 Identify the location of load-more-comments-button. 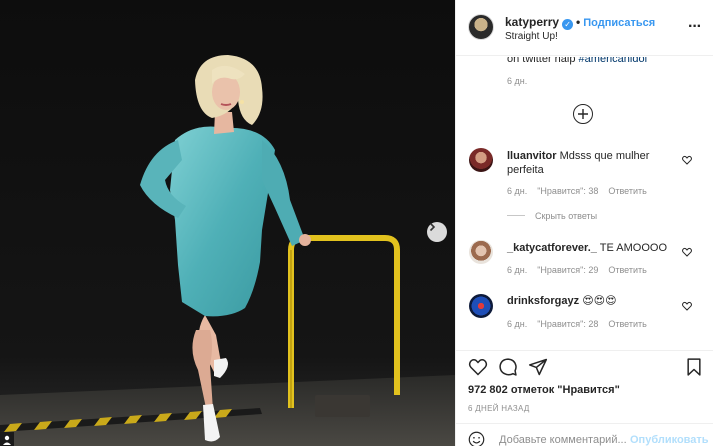
(583, 114).